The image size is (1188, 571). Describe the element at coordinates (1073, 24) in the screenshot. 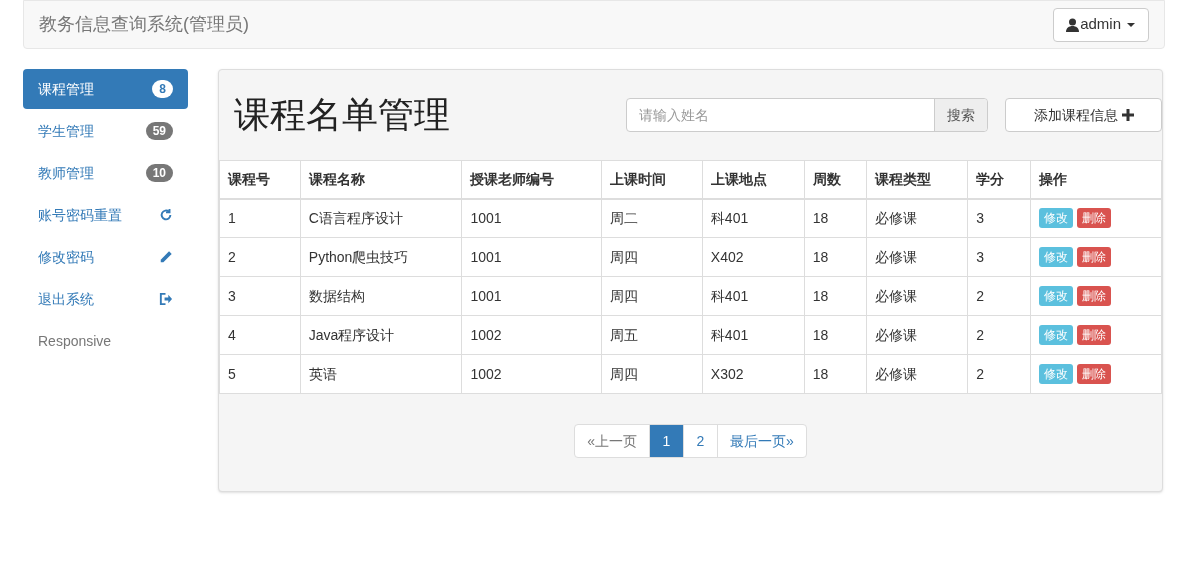

I see `user-icon` at that location.